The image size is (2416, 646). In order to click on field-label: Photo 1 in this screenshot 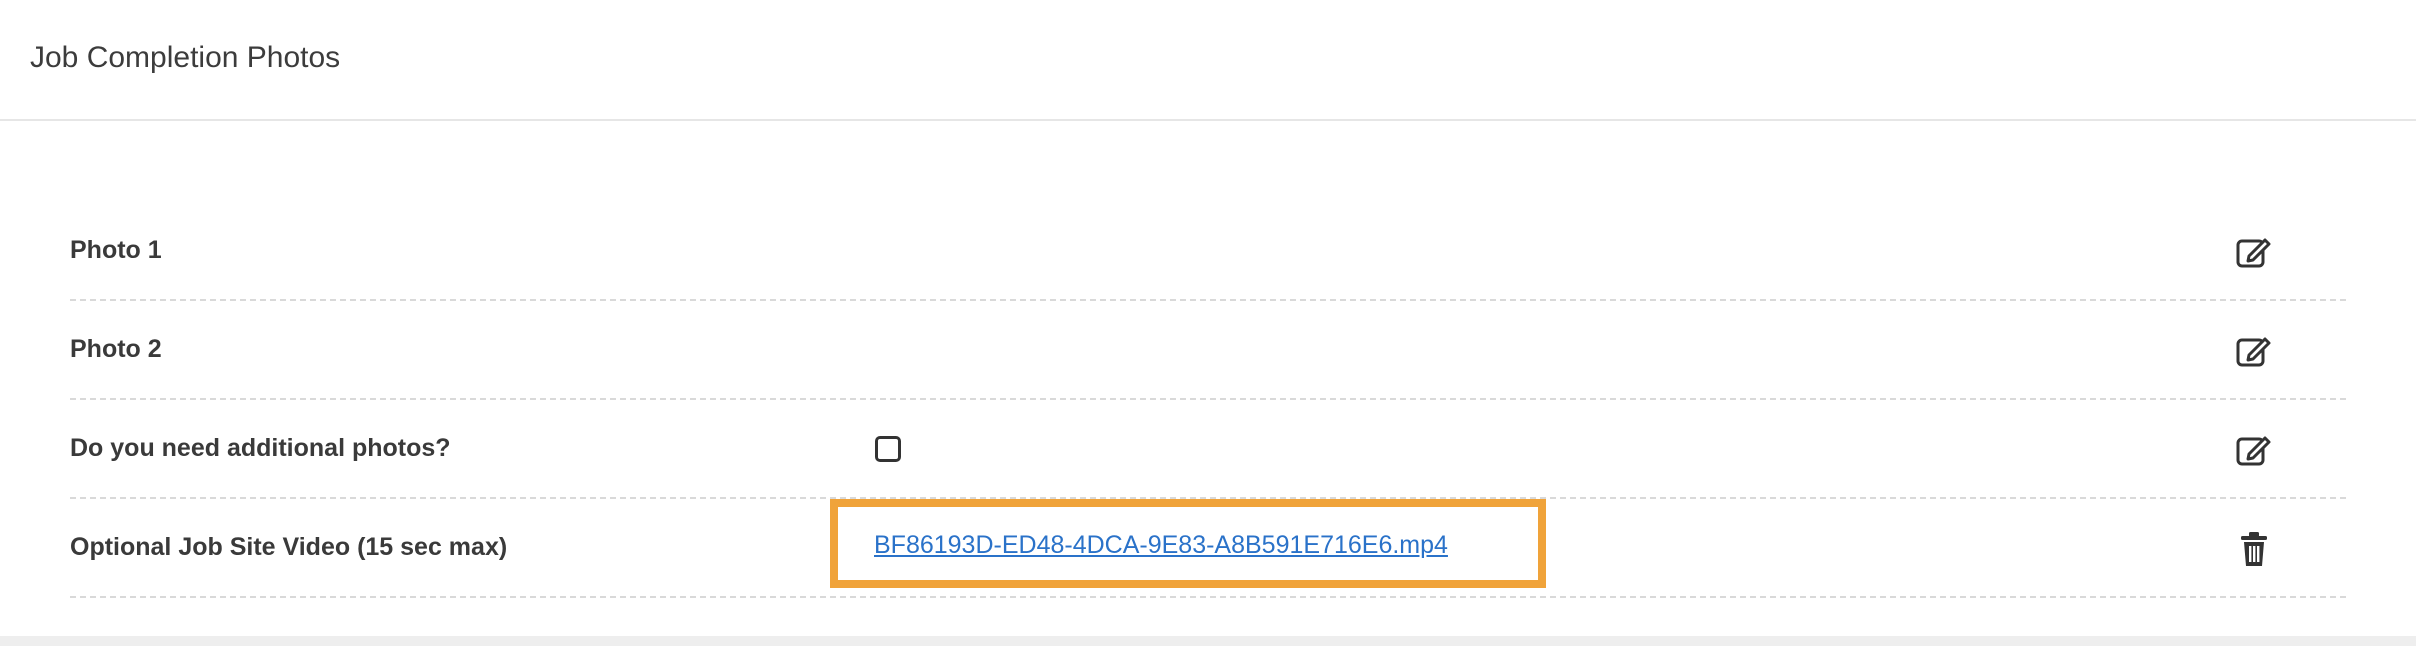, I will do `click(116, 250)`.